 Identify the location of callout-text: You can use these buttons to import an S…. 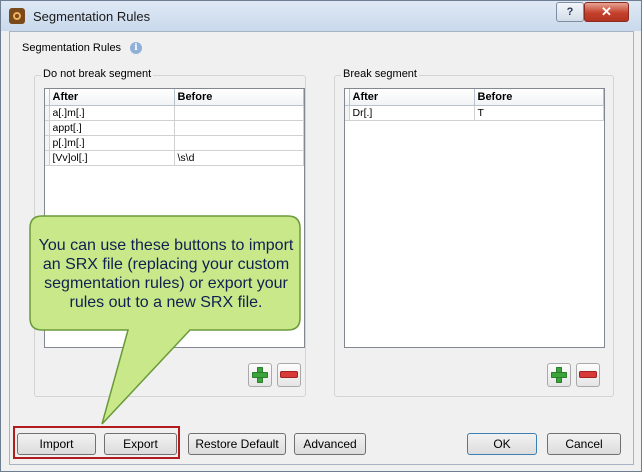
(166, 274).